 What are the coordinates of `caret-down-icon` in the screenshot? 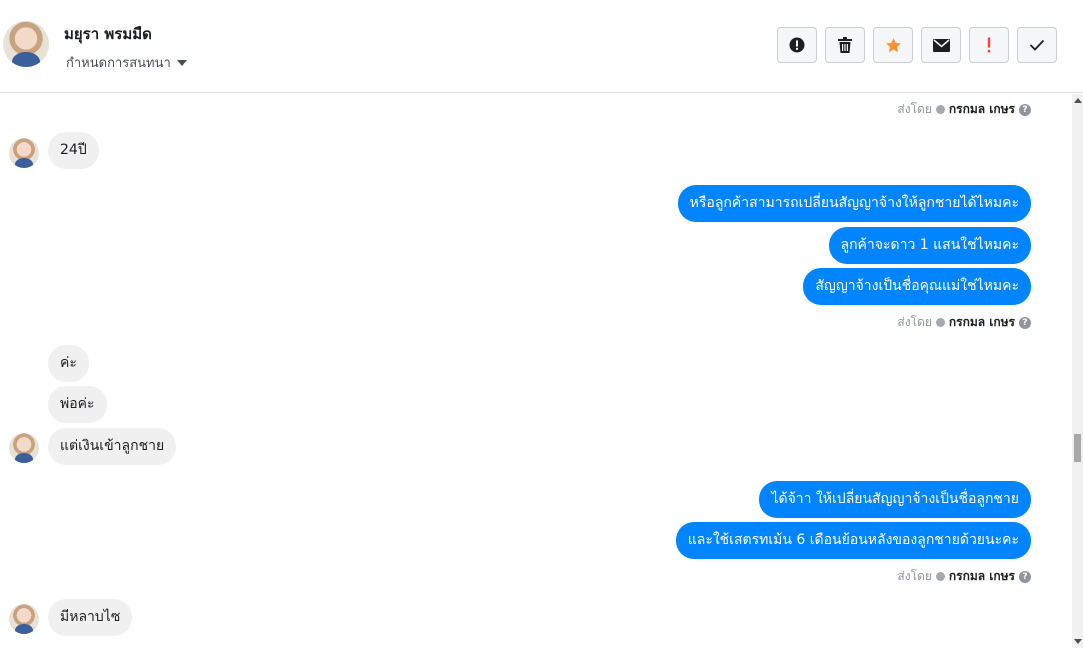 It's located at (181, 62).